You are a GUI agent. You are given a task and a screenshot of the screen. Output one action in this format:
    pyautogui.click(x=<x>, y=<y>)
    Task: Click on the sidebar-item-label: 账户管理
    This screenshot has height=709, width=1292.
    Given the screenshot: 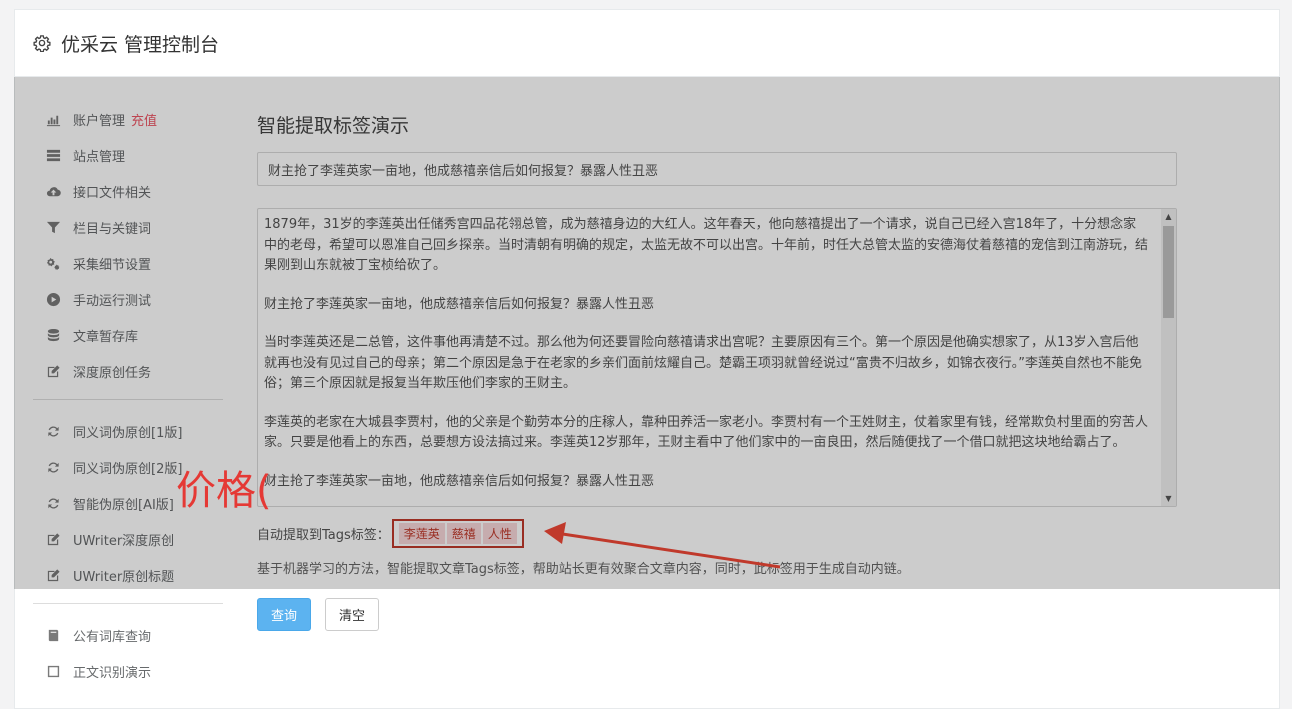 What is the action you would take?
    pyautogui.click(x=99, y=121)
    